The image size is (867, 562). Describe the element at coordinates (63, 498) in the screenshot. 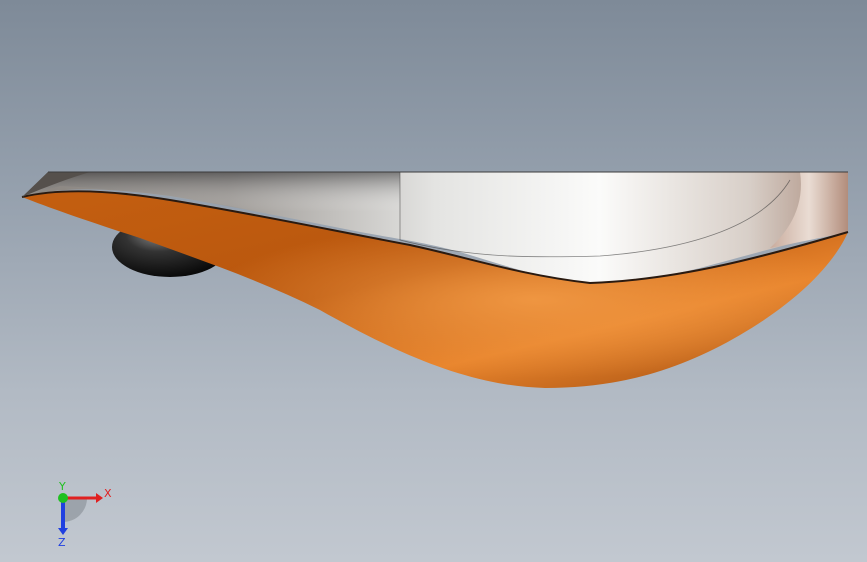

I see `y-axis-dot` at that location.